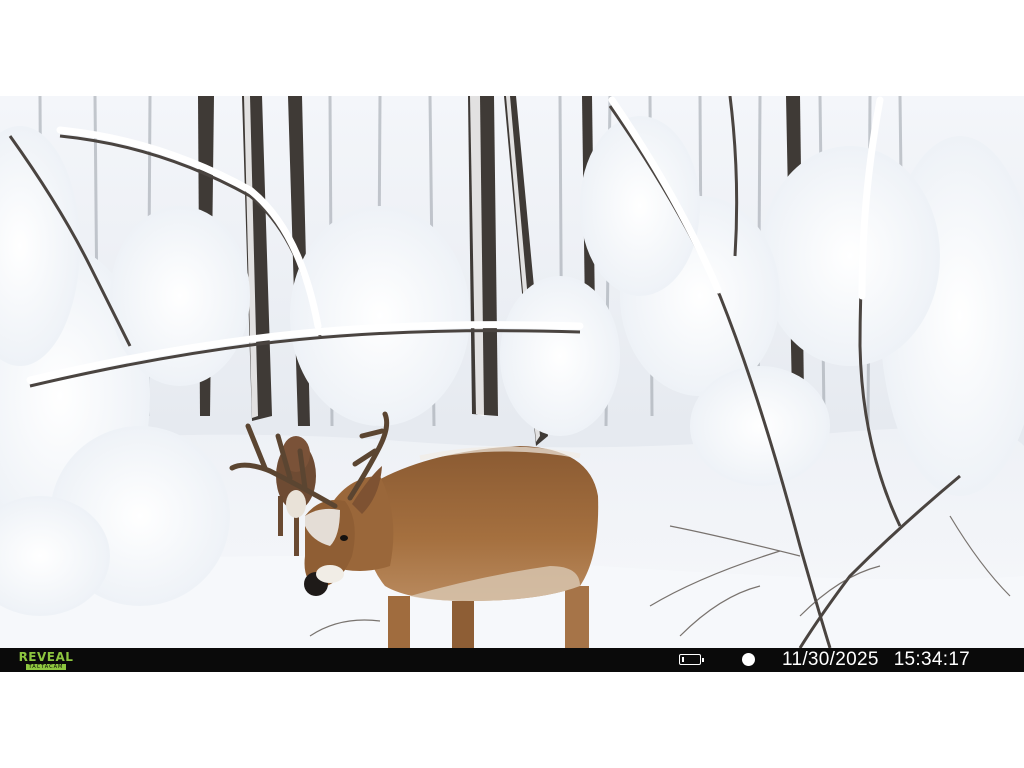  What do you see at coordinates (748, 659) in the screenshot?
I see `full-moon-icon` at bounding box center [748, 659].